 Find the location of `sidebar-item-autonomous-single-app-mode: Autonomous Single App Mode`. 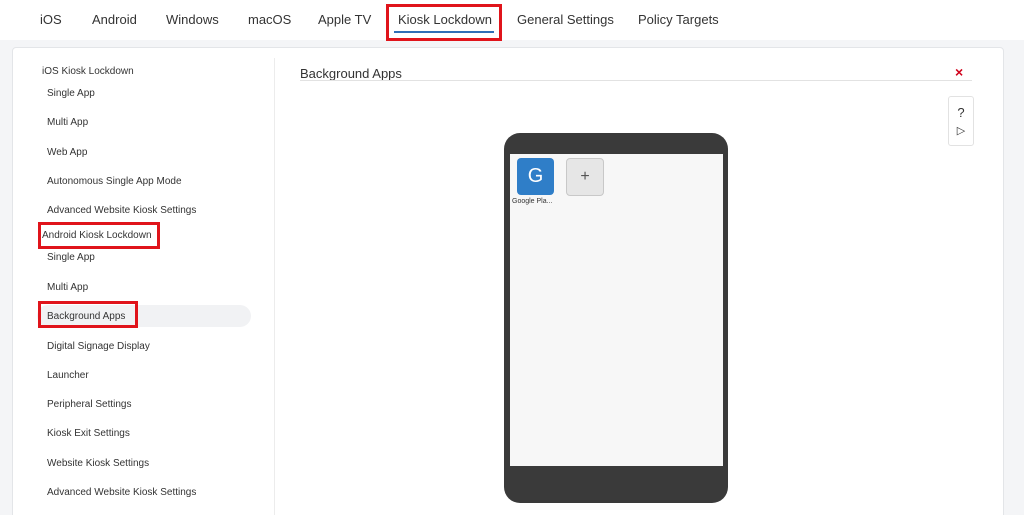

sidebar-item-autonomous-single-app-mode: Autonomous Single App Mode is located at coordinates (114, 181).